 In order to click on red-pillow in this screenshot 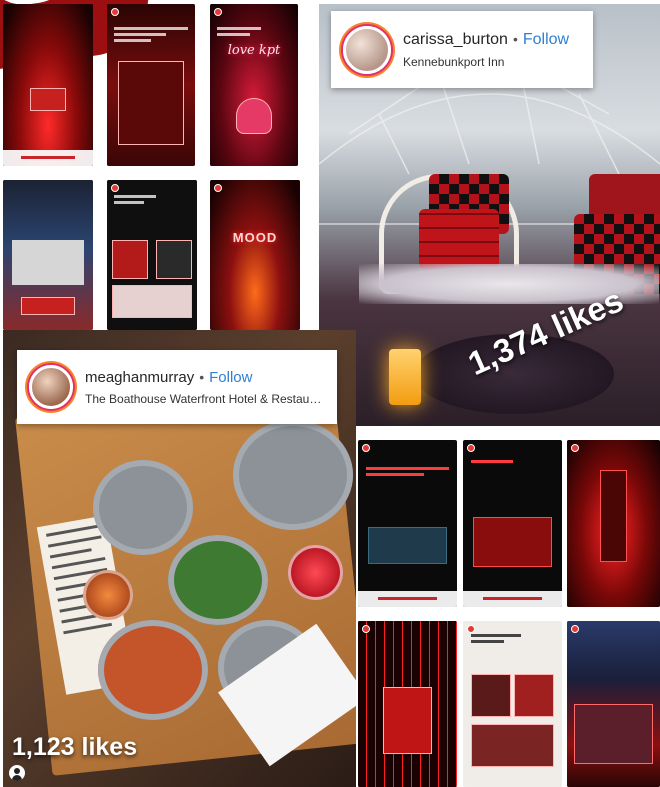, I will do `click(459, 239)`.